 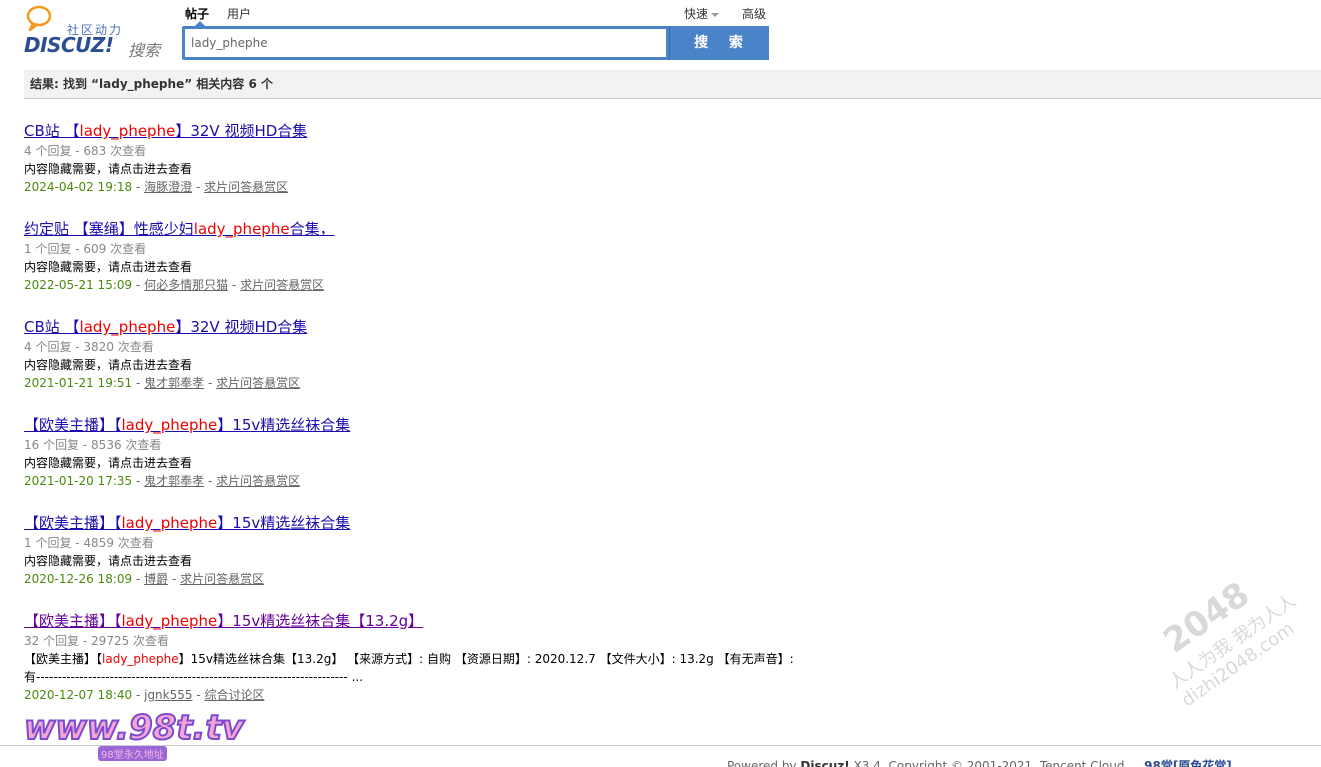 I want to click on site-watermark: www.98t.tv, so click(x=134, y=728).